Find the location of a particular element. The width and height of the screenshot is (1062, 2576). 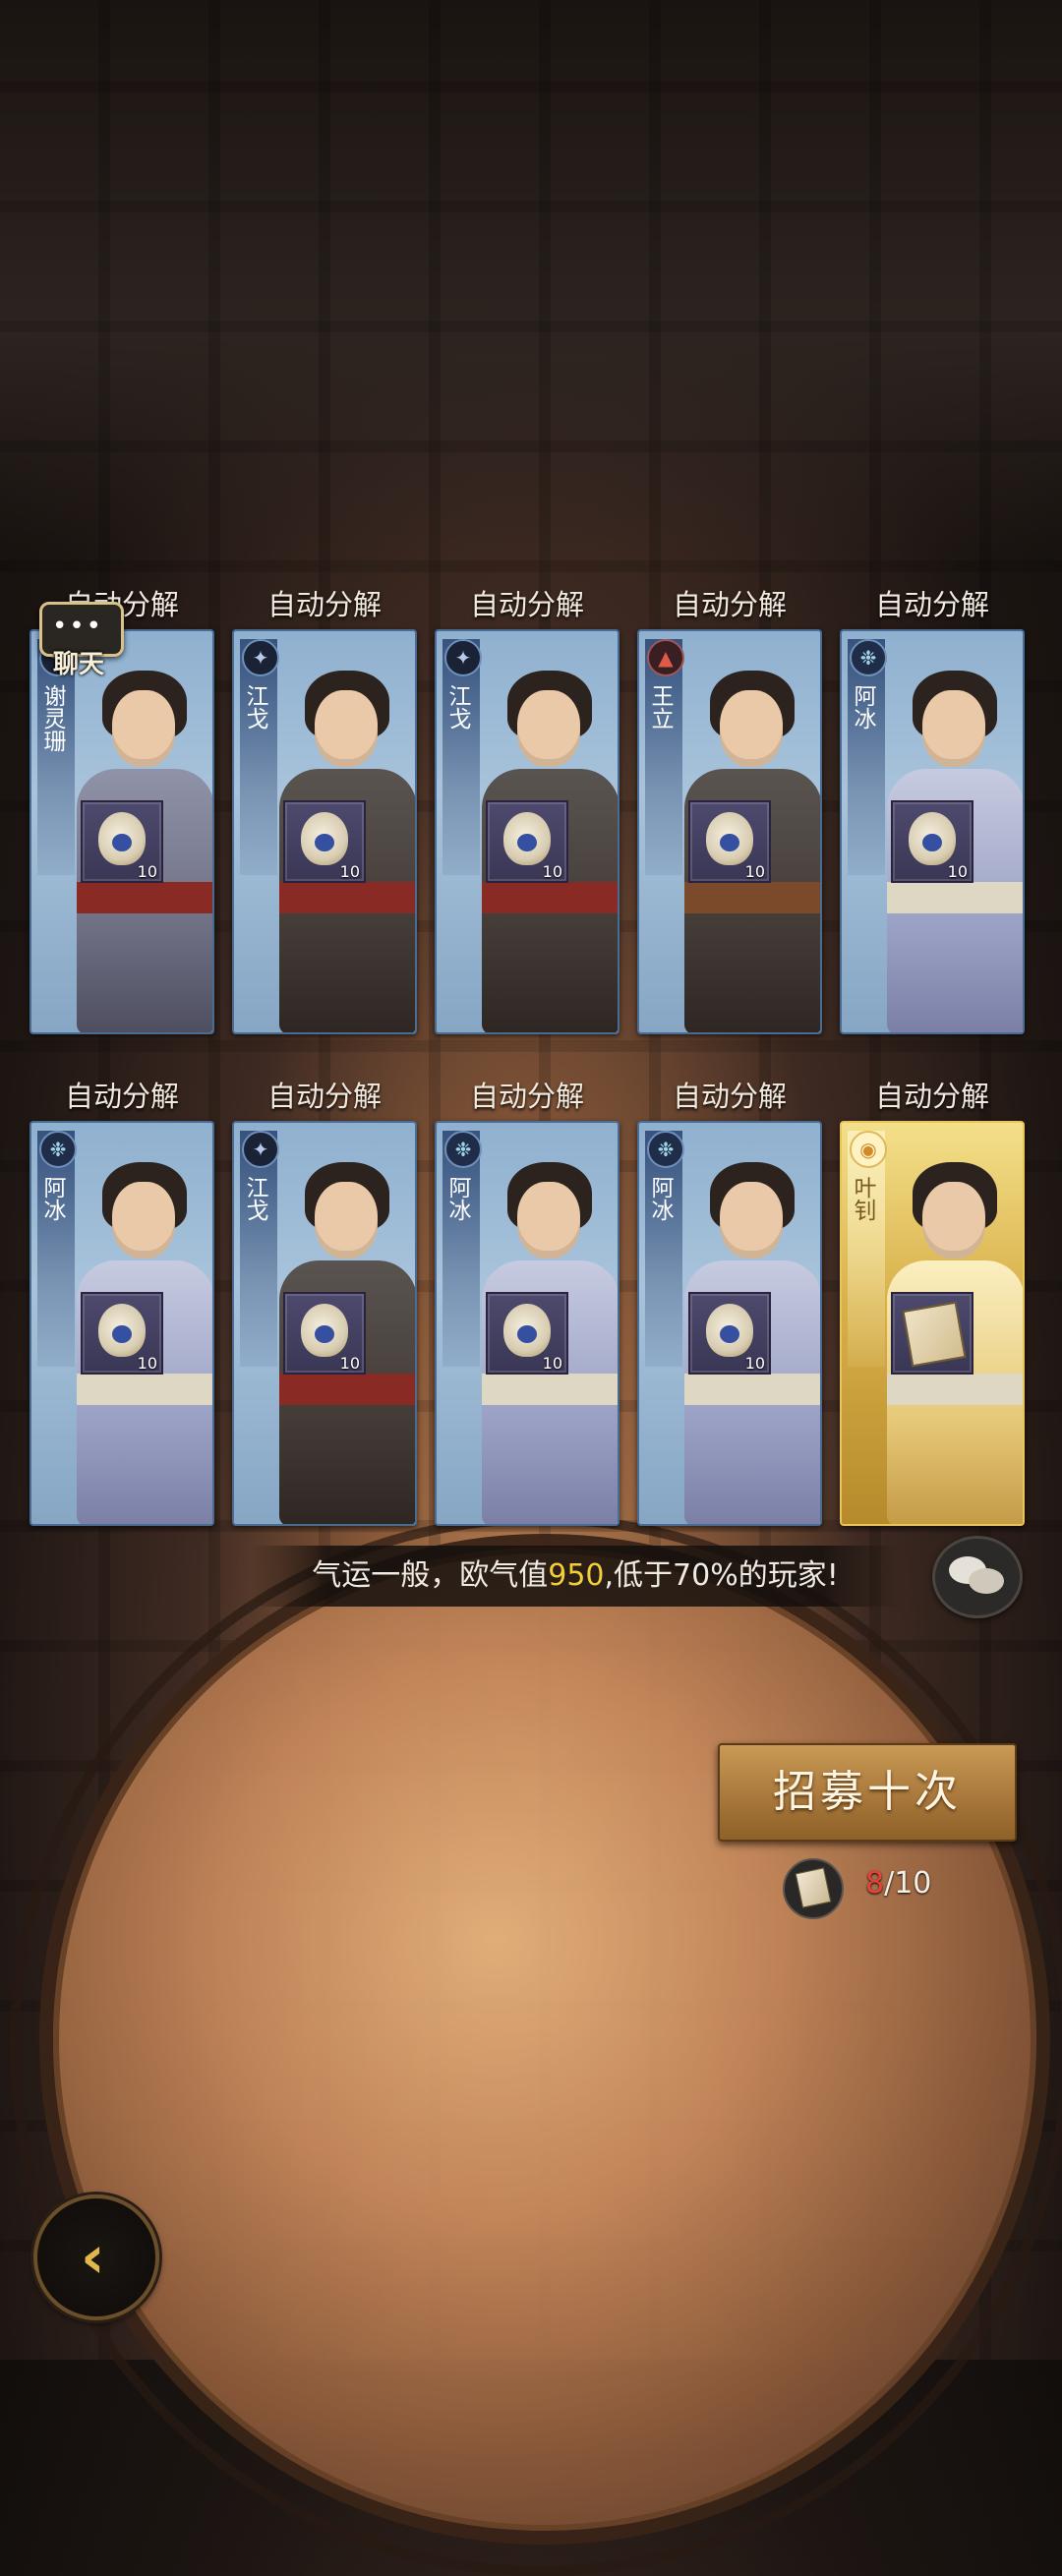

hero-portrait-card: ▲ 王立 10 is located at coordinates (729, 831).